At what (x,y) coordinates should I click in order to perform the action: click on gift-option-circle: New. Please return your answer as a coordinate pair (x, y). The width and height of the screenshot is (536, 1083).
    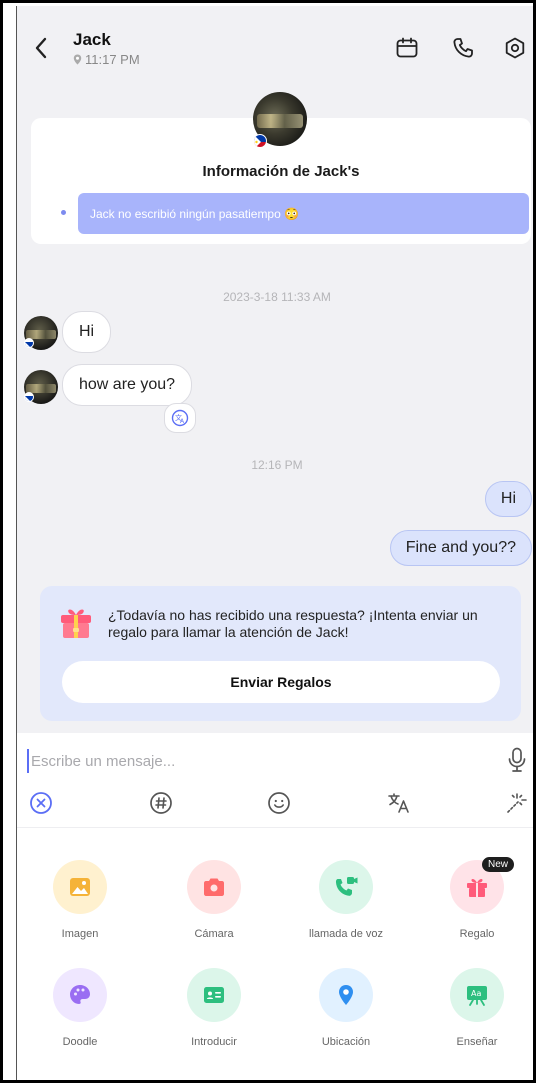
    Looking at the image, I should click on (482, 885).